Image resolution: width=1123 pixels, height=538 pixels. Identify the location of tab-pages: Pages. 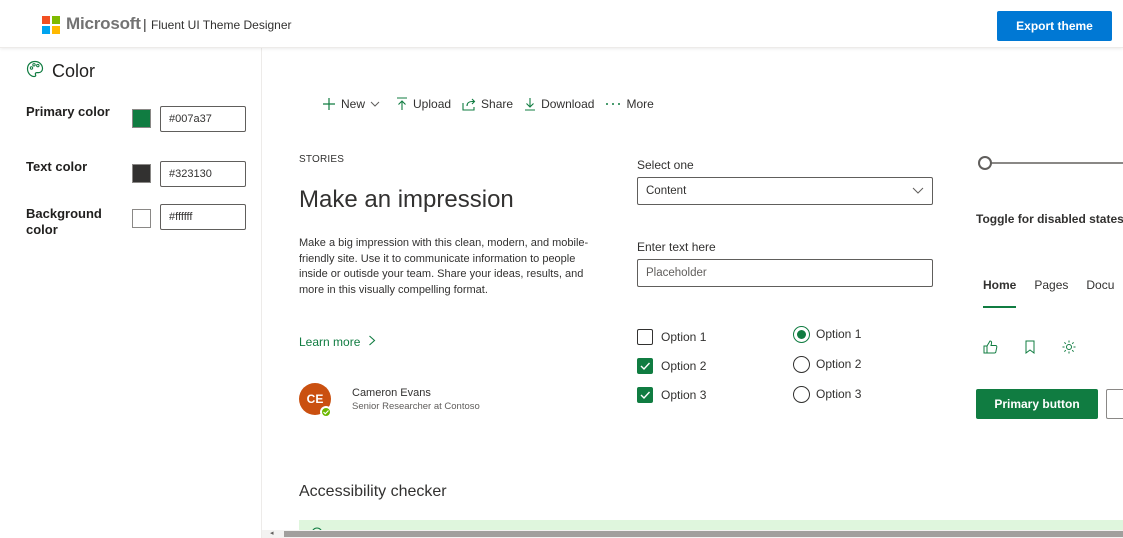
(1051, 293).